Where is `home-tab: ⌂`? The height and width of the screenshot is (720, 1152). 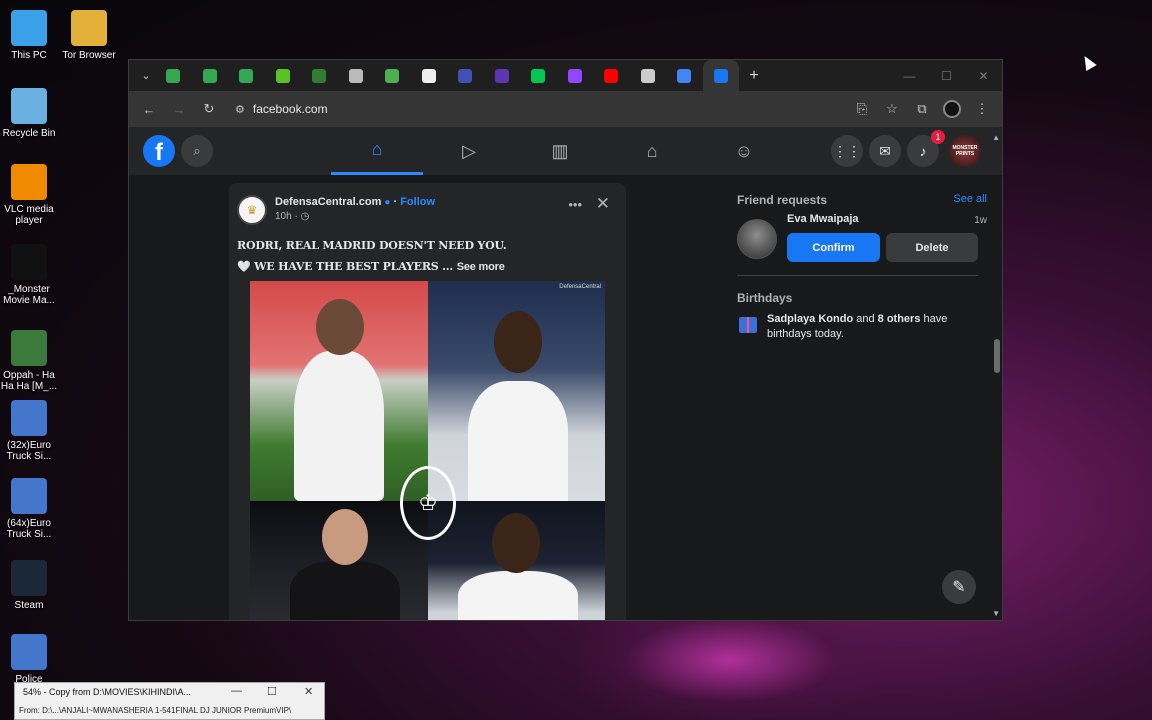 home-tab: ⌂ is located at coordinates (377, 151).